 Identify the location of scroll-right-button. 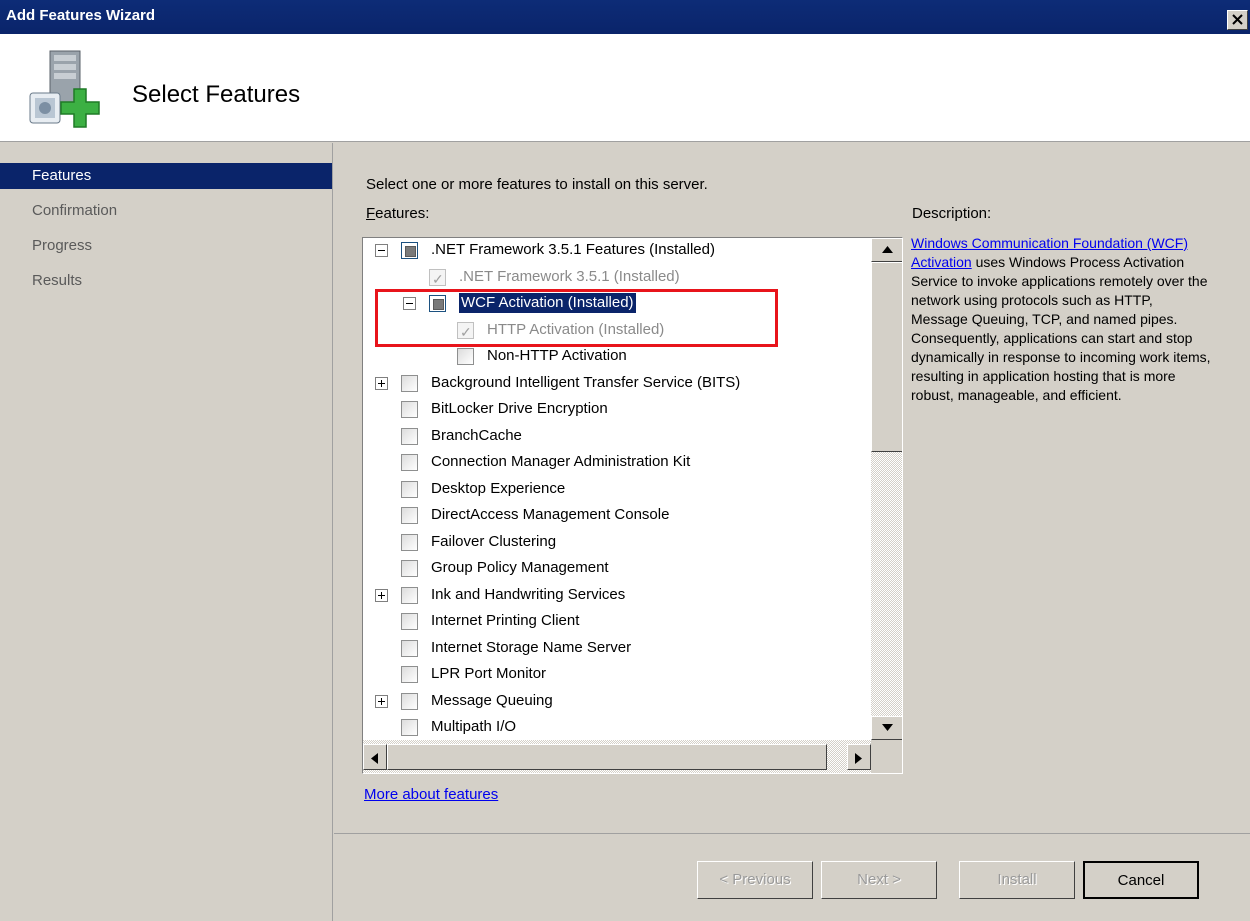
(859, 757).